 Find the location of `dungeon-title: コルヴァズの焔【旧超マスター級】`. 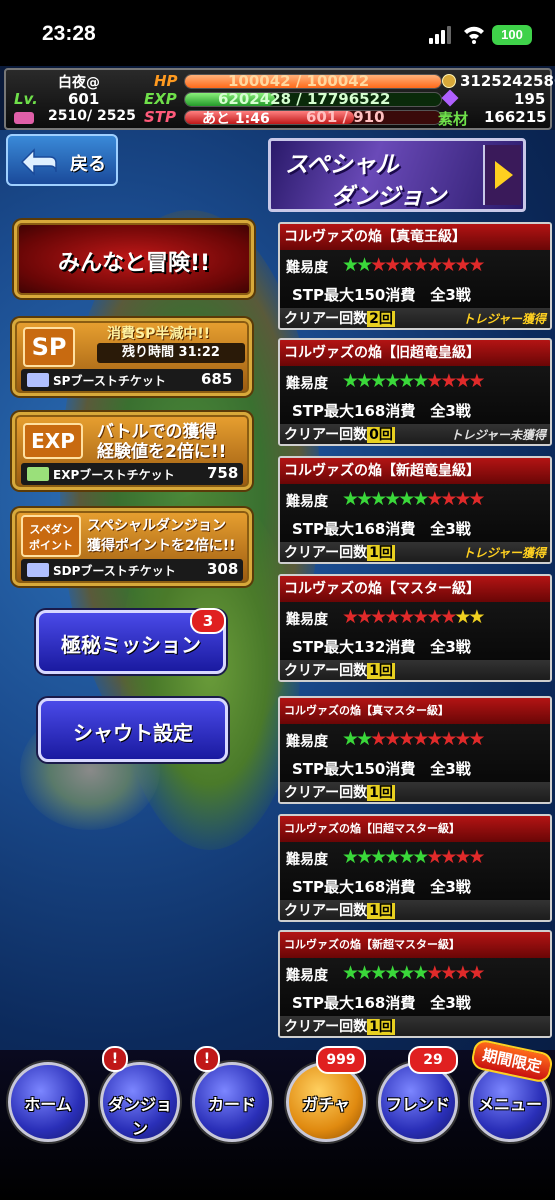

dungeon-title: コルヴァズの焔【旧超マスター級】 is located at coordinates (415, 829).